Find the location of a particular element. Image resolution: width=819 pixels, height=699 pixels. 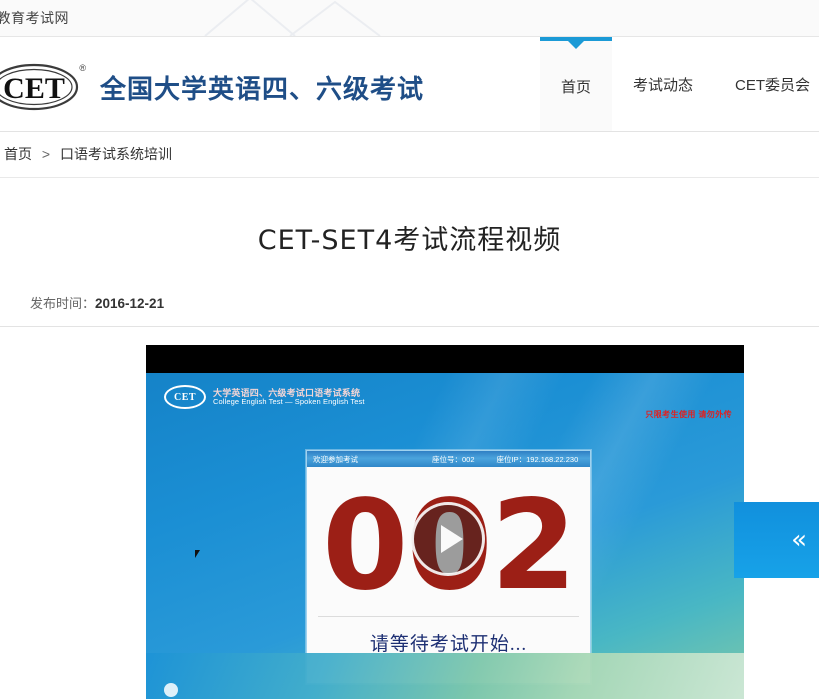

nav-item-cet-committee-label: CET委员会 is located at coordinates (773, 85).